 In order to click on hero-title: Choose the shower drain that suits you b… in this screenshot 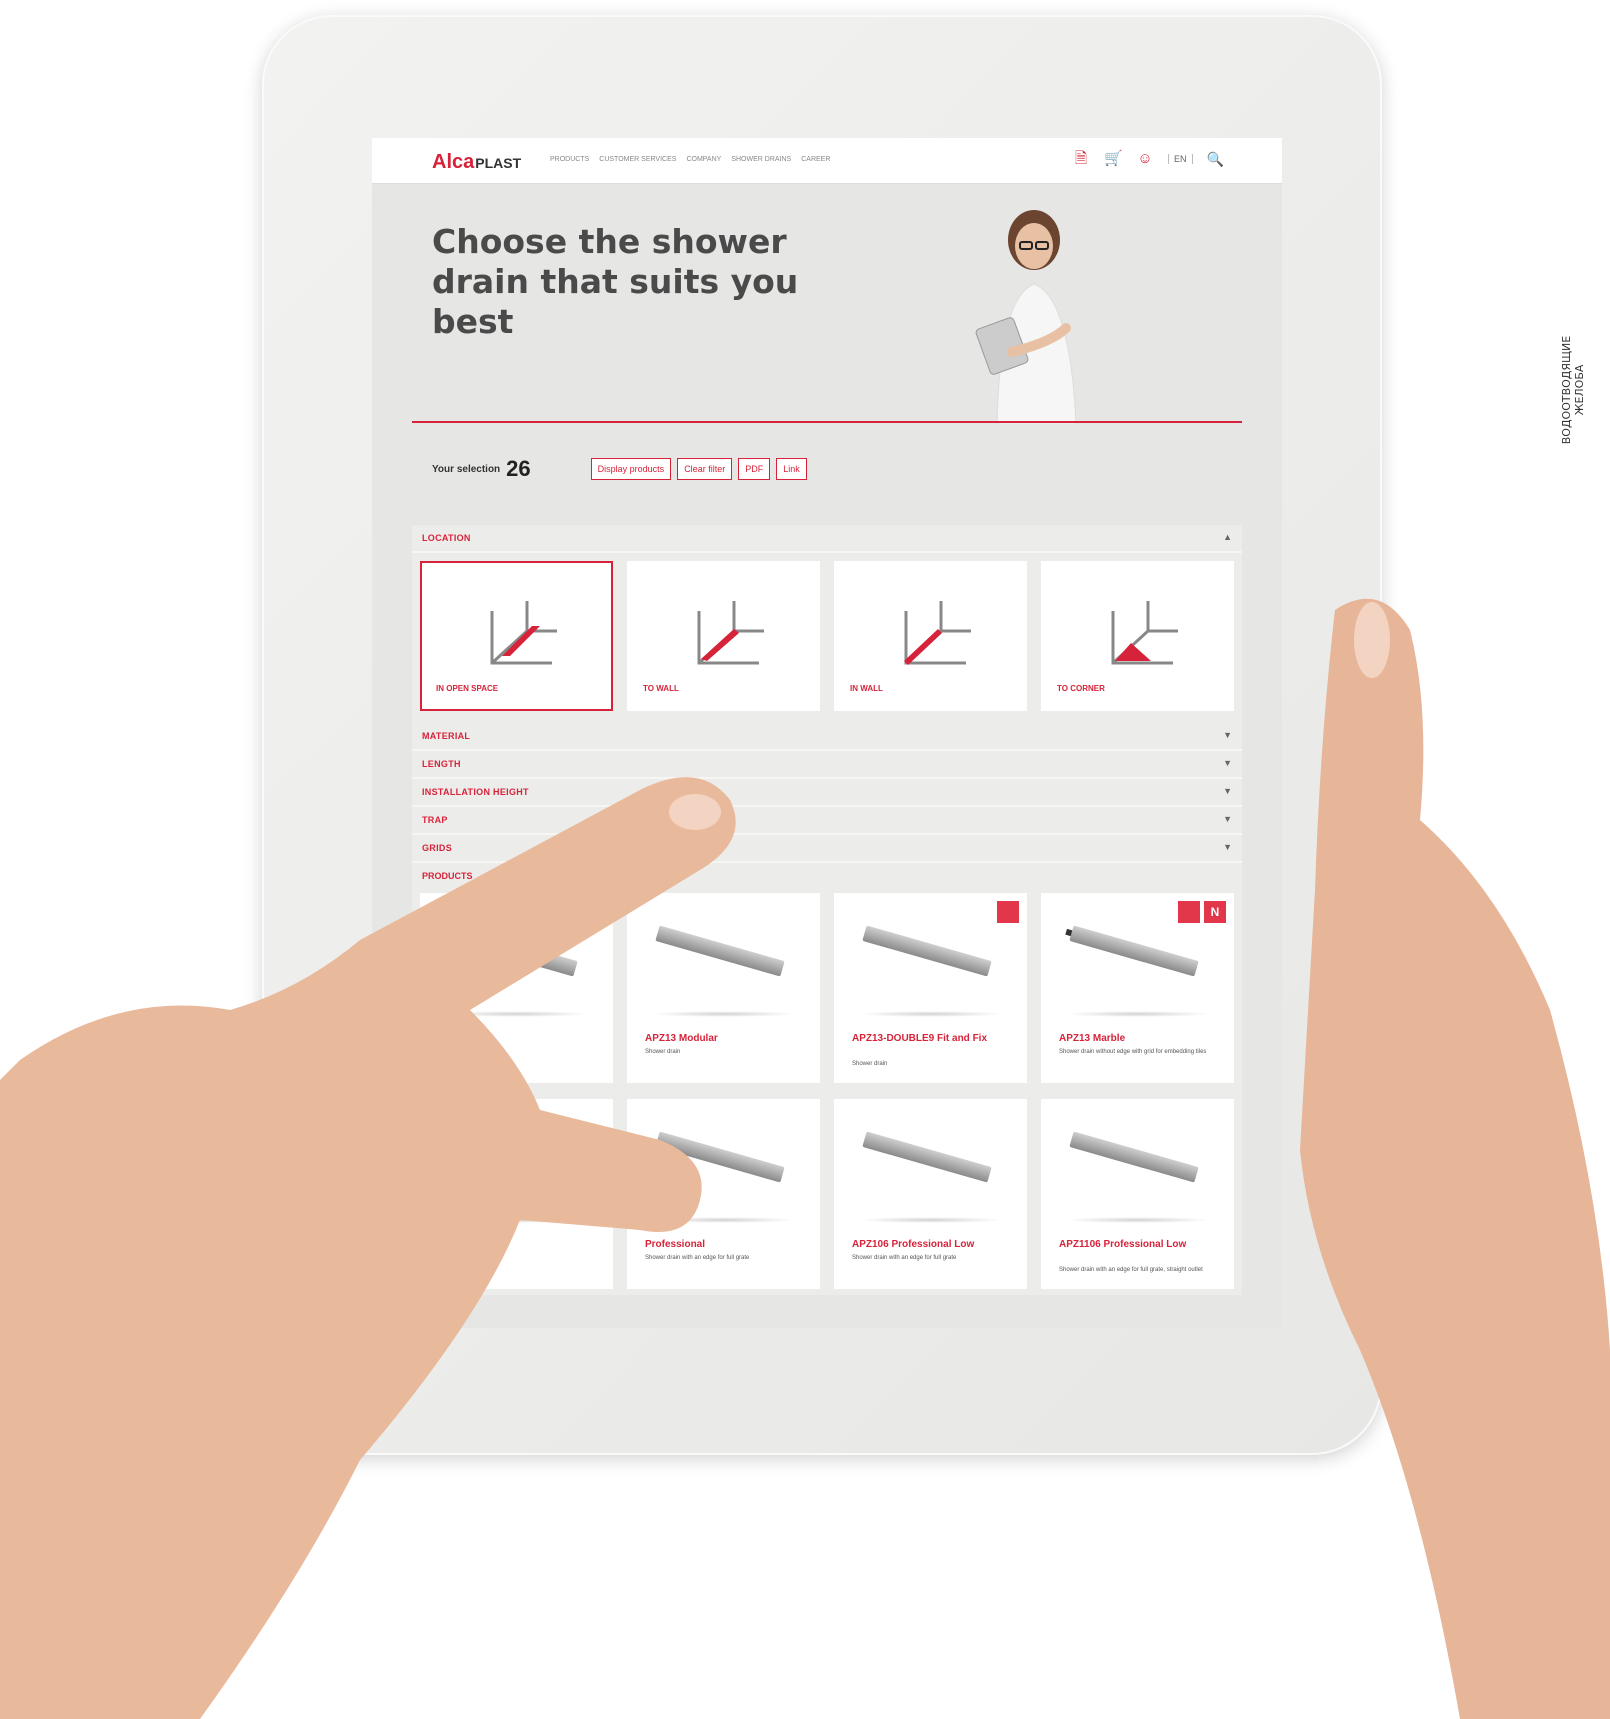, I will do `click(615, 281)`.